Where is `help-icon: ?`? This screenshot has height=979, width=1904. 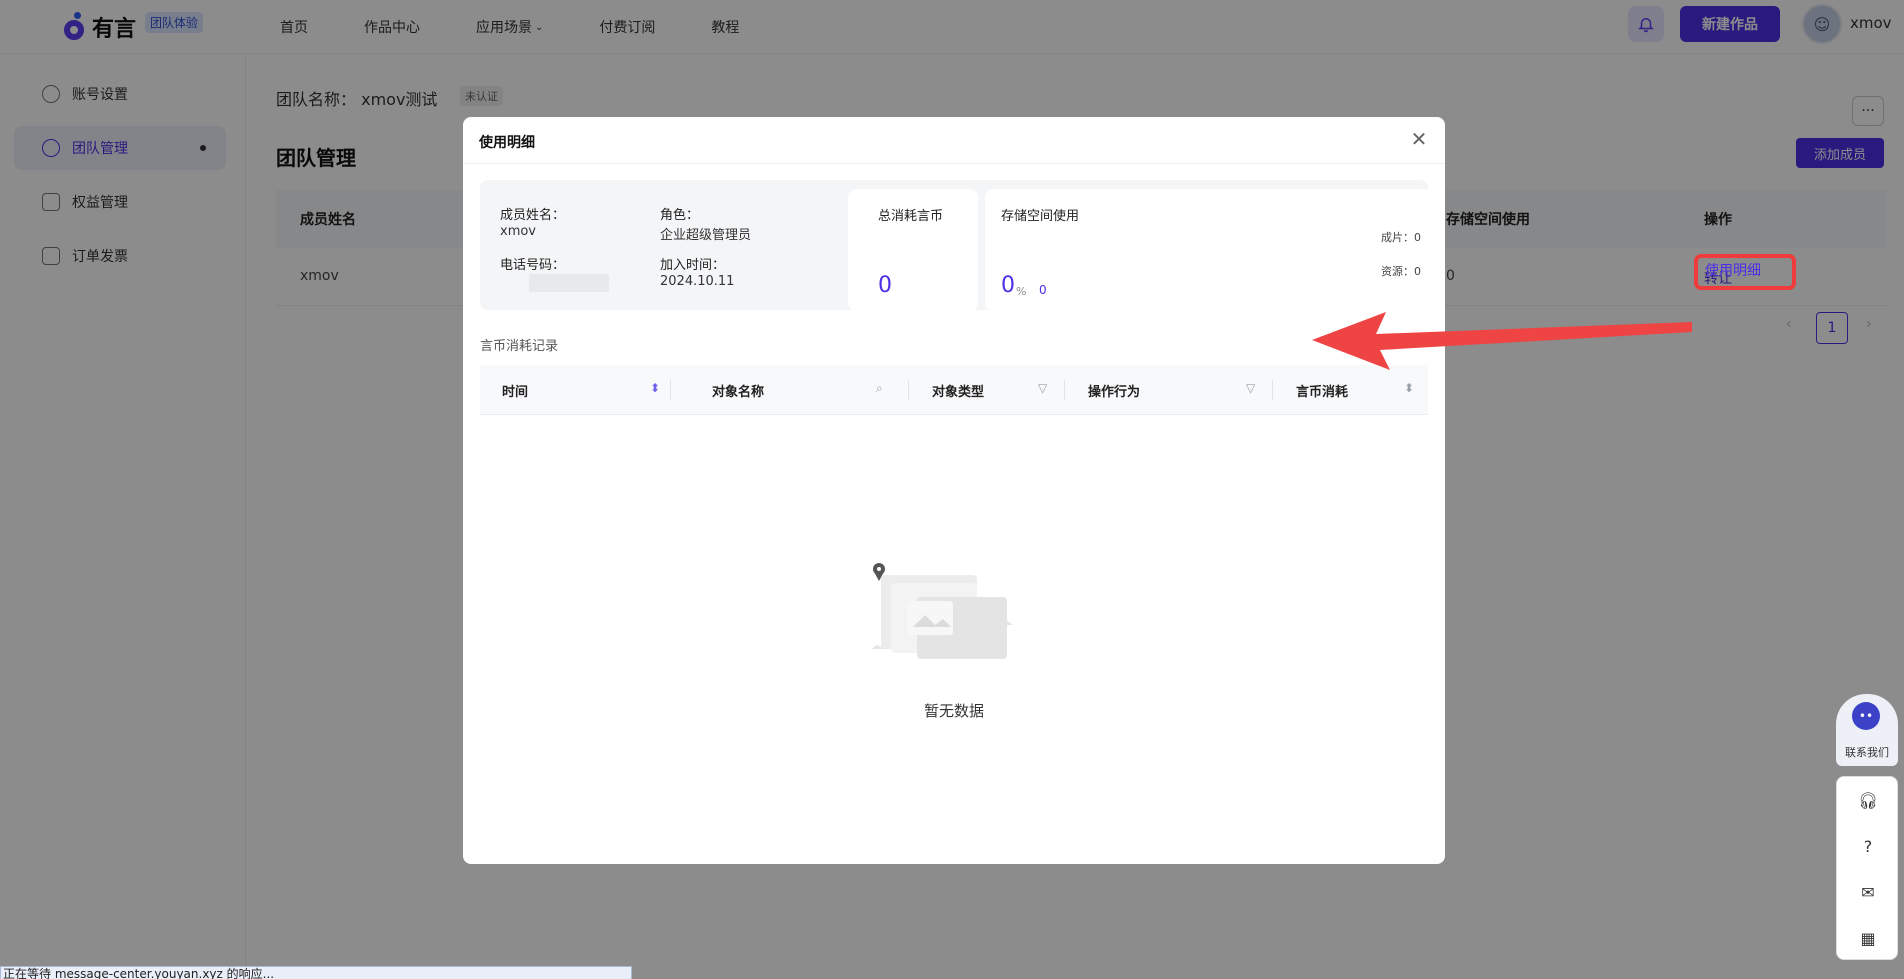 help-icon: ? is located at coordinates (1868, 846).